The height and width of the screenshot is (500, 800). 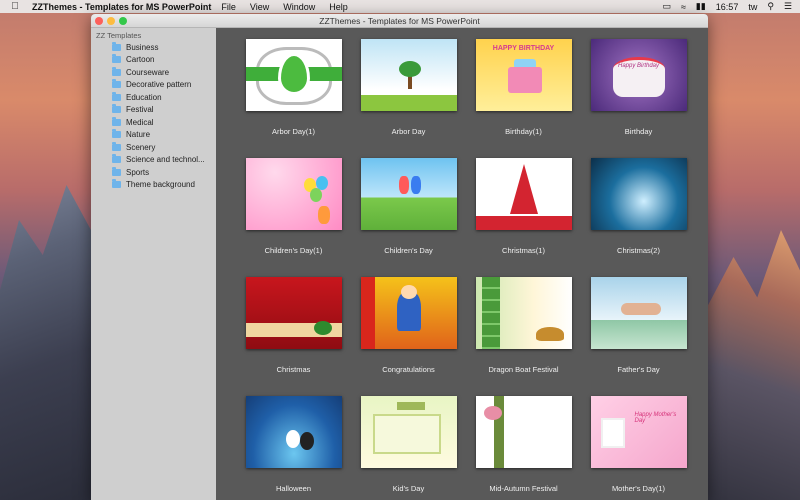 What do you see at coordinates (138, 172) in the screenshot?
I see `sidebar-item-label: Sports` at bounding box center [138, 172].